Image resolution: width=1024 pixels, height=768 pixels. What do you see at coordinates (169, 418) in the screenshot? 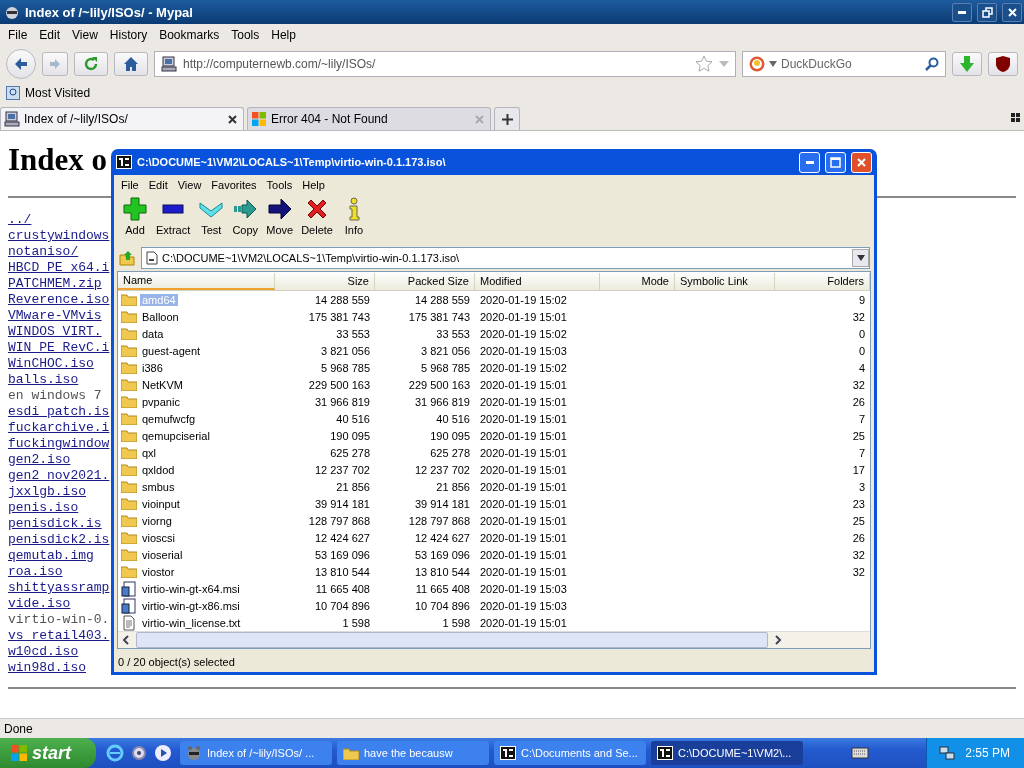
I see `file-name: qemufwcfg` at bounding box center [169, 418].